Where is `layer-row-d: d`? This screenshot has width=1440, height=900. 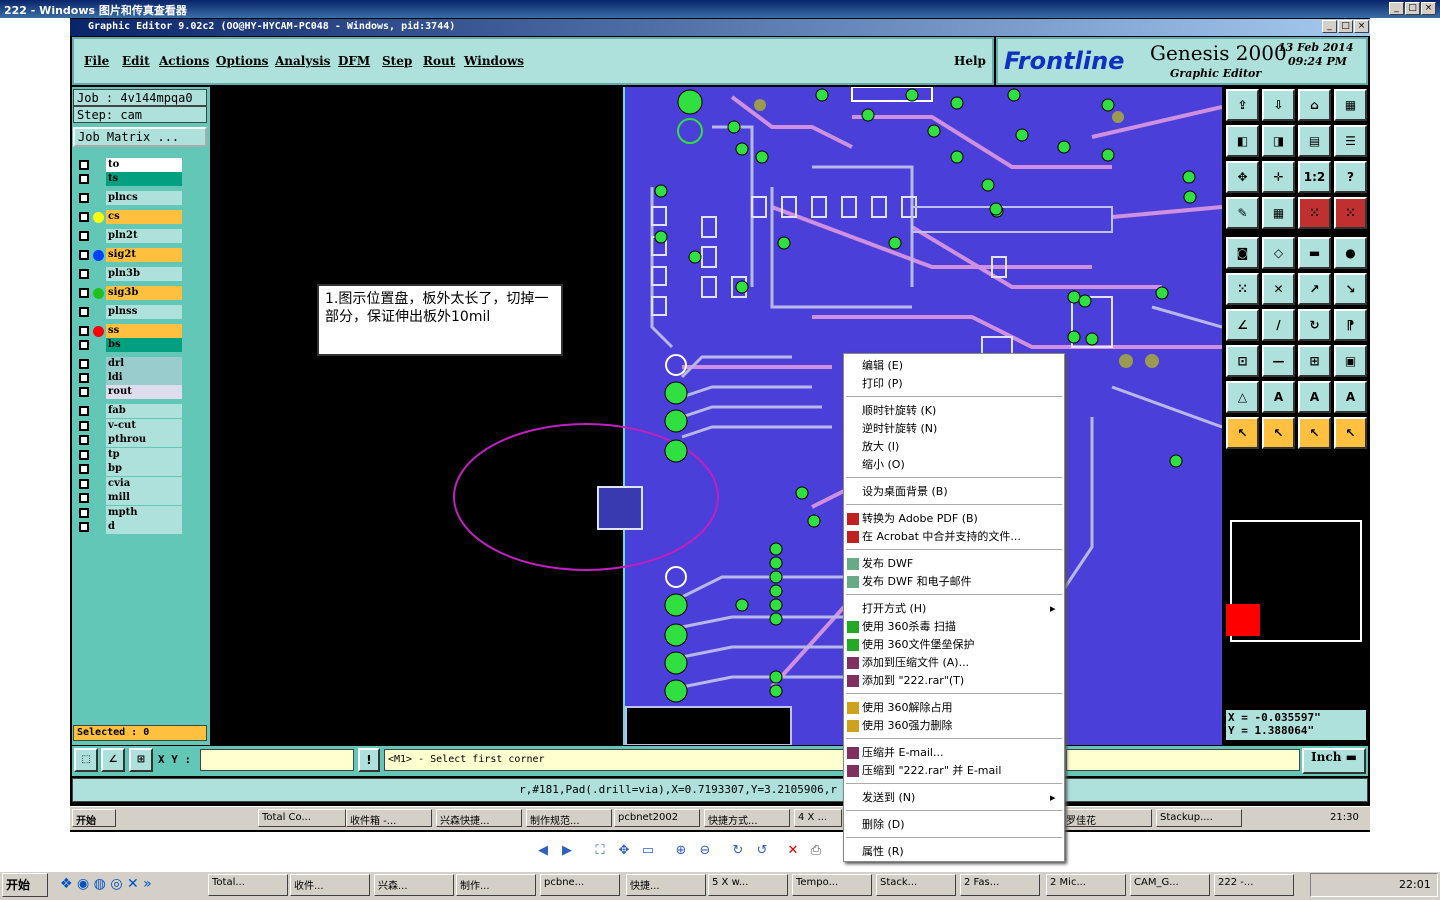 layer-row-d: d is located at coordinates (129, 527).